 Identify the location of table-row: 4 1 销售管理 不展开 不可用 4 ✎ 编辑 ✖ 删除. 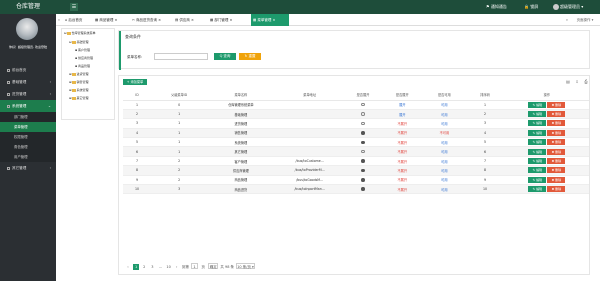
(356, 133).